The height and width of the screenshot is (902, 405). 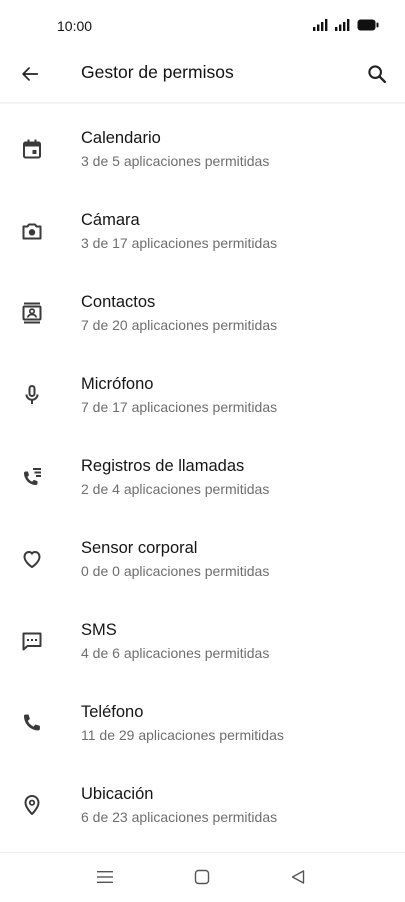 I want to click on status-time: 10:00, so click(x=75, y=26).